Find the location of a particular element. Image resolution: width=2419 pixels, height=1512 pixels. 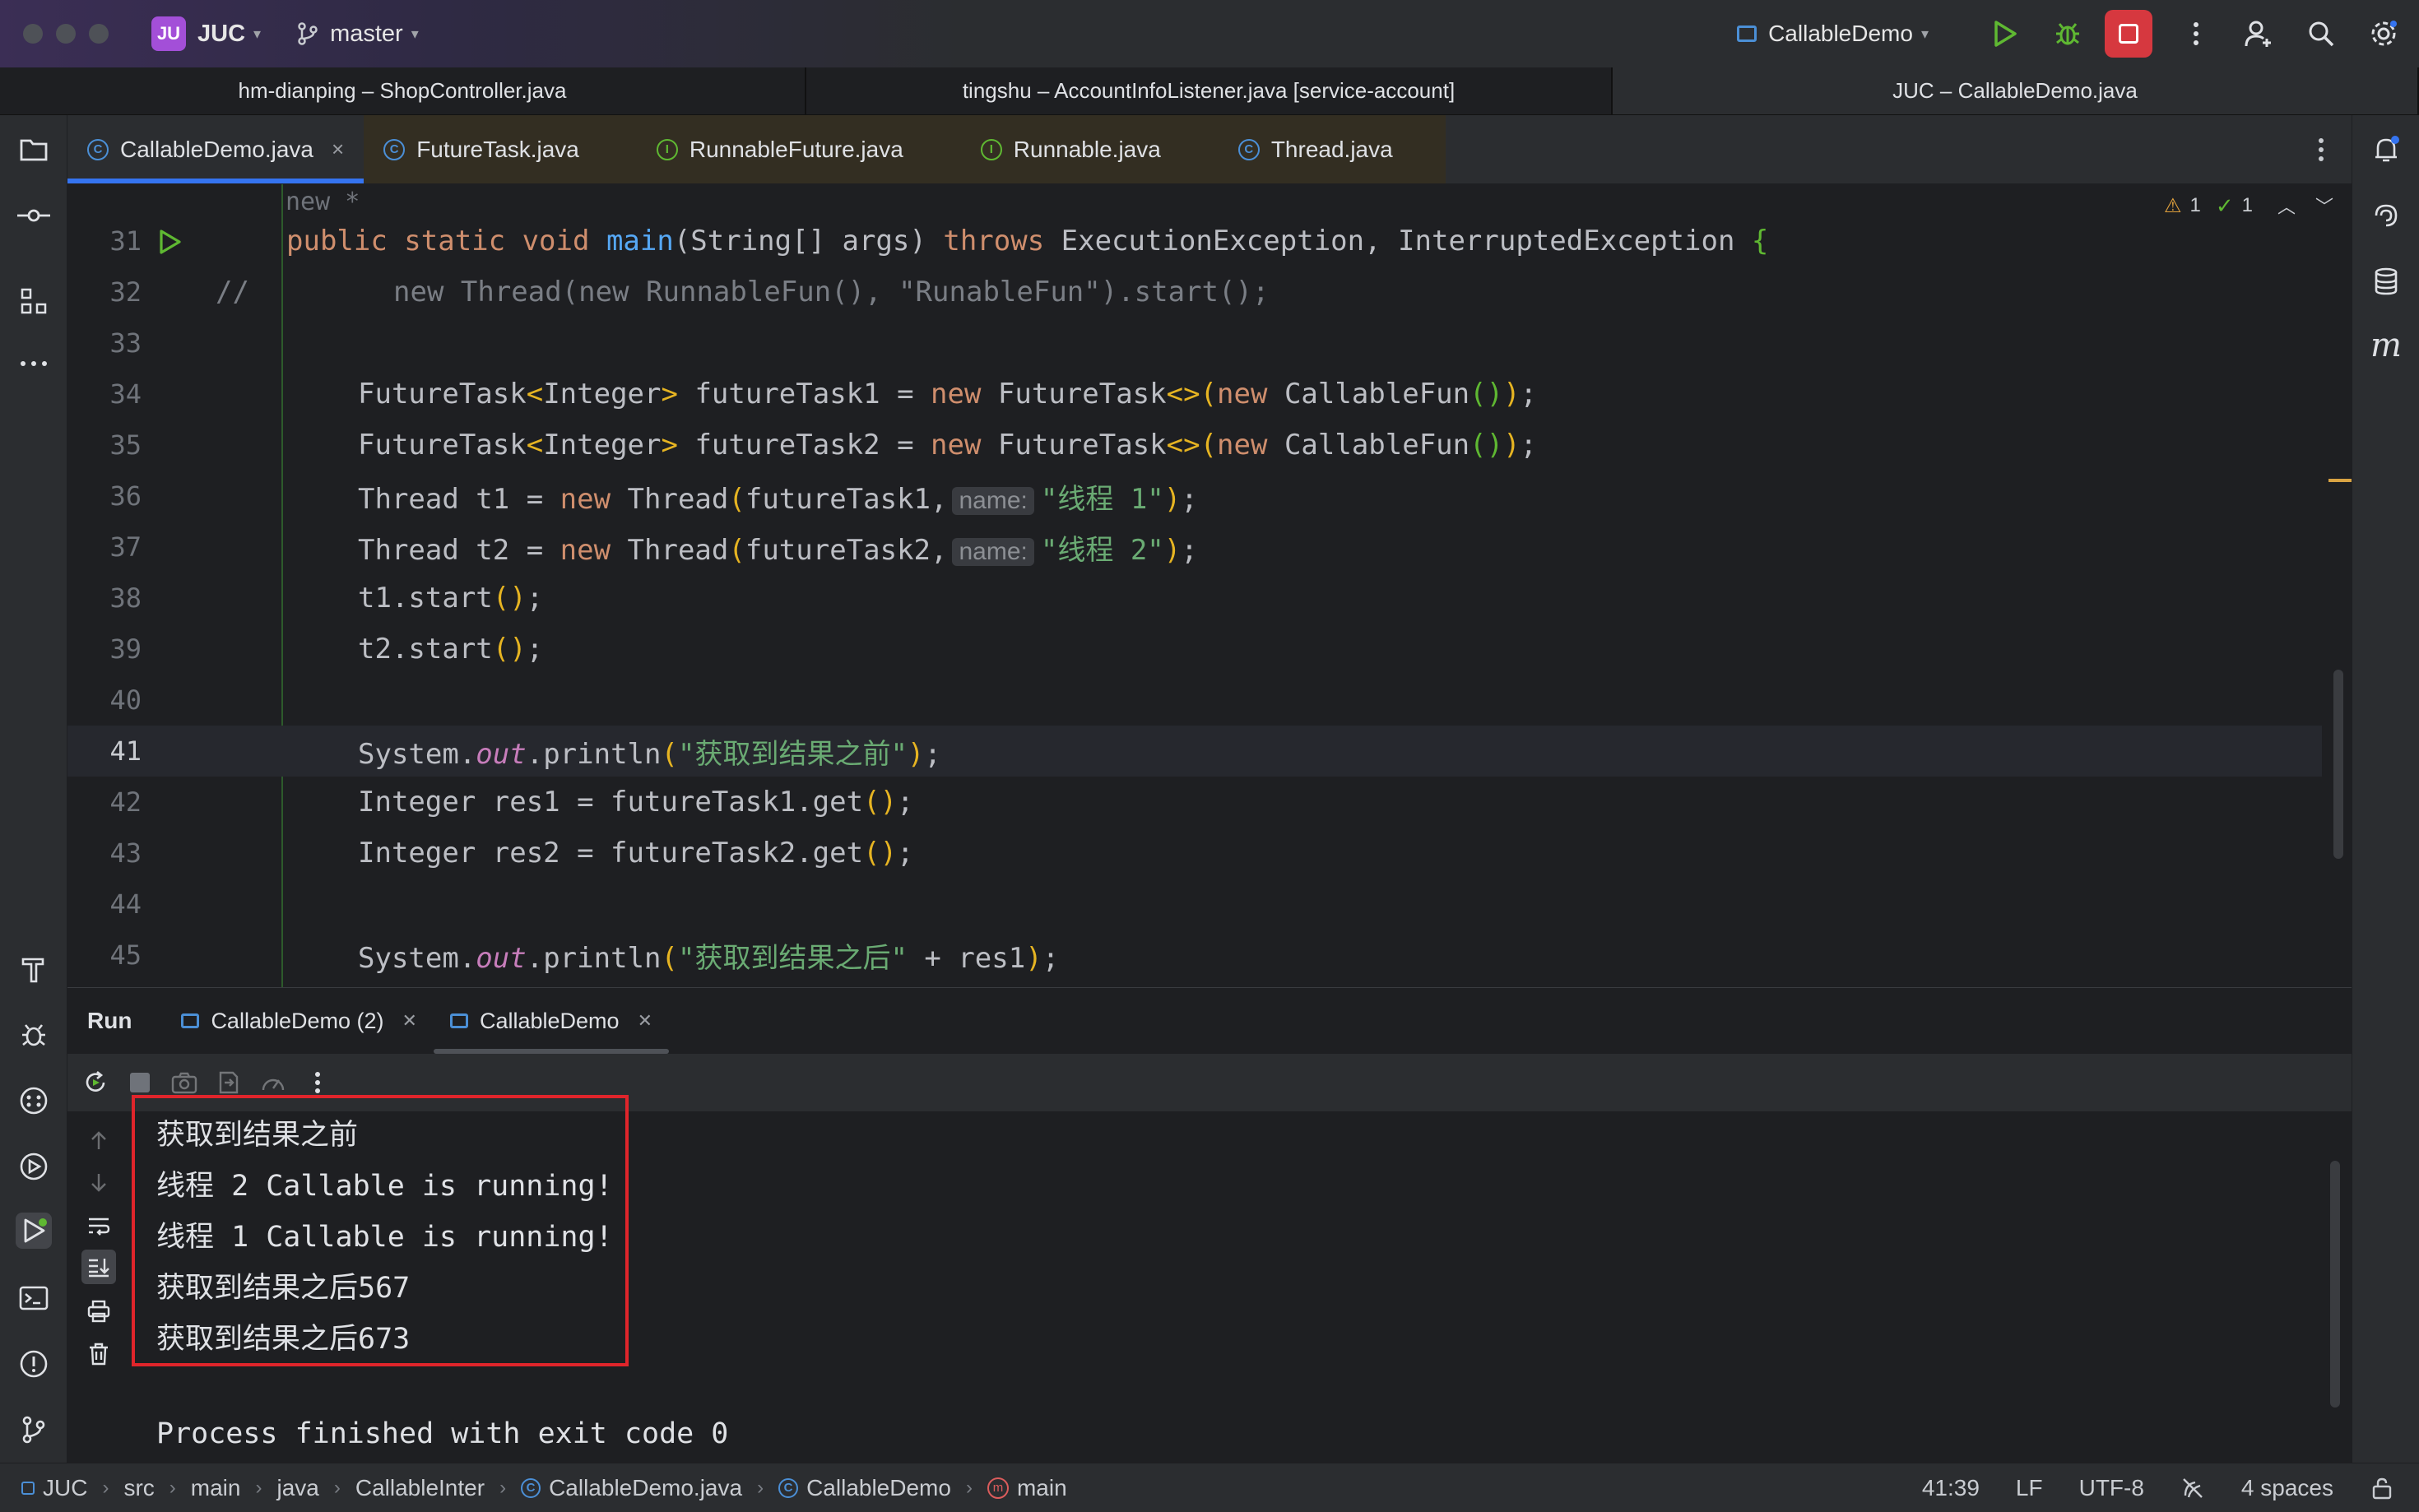

breadcrumb-item-main: main is located at coordinates (216, 1488).